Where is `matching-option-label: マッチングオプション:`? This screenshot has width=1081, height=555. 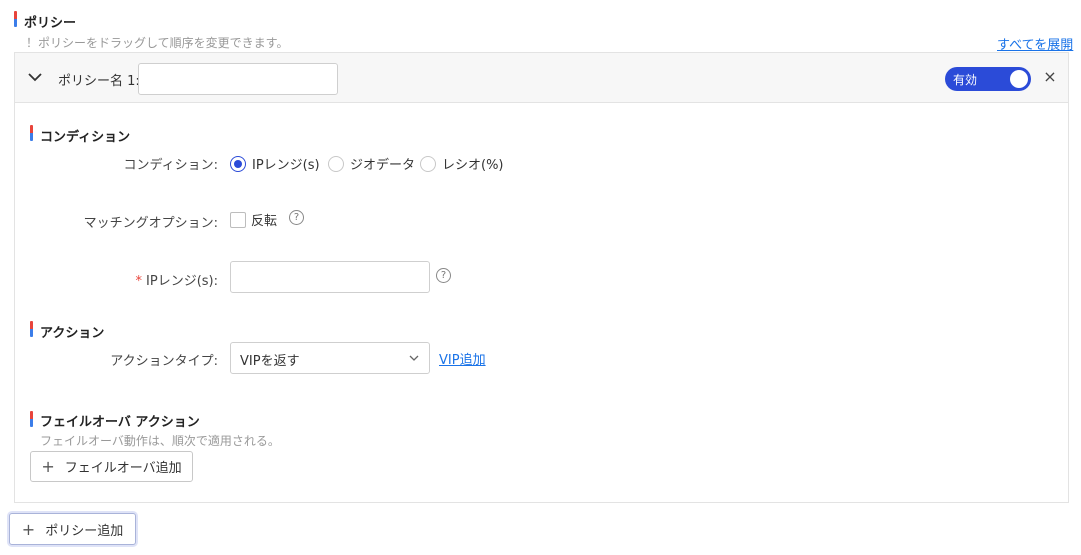 matching-option-label: マッチングオプション: is located at coordinates (150, 223).